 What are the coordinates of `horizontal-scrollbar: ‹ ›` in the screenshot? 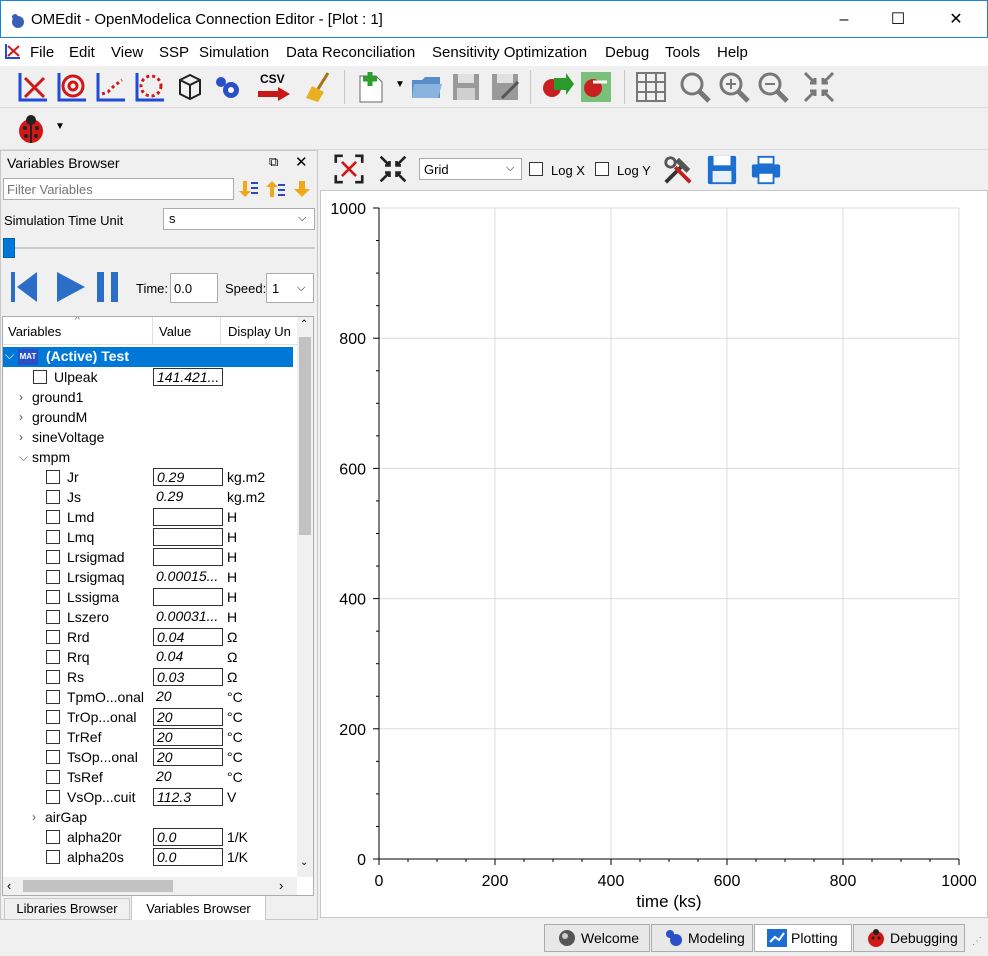 It's located at (150, 886).